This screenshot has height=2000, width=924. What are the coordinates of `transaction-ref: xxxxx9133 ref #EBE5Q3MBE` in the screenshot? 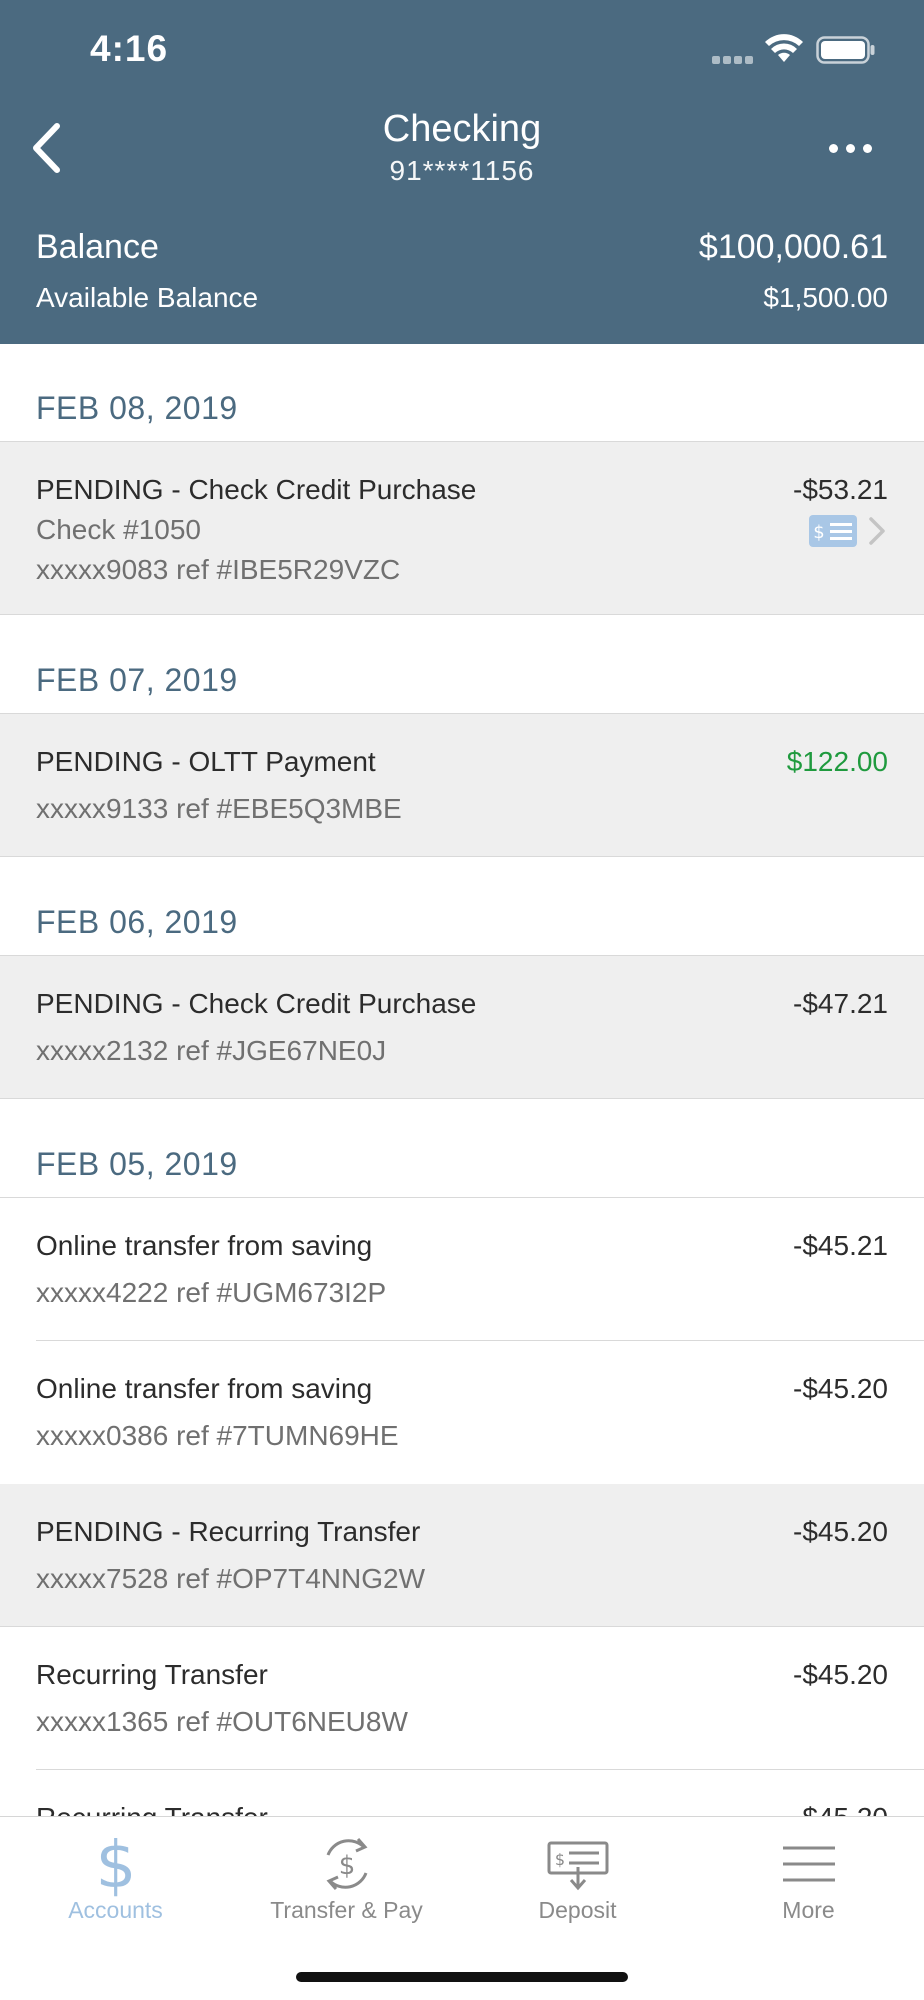 It's located at (219, 808).